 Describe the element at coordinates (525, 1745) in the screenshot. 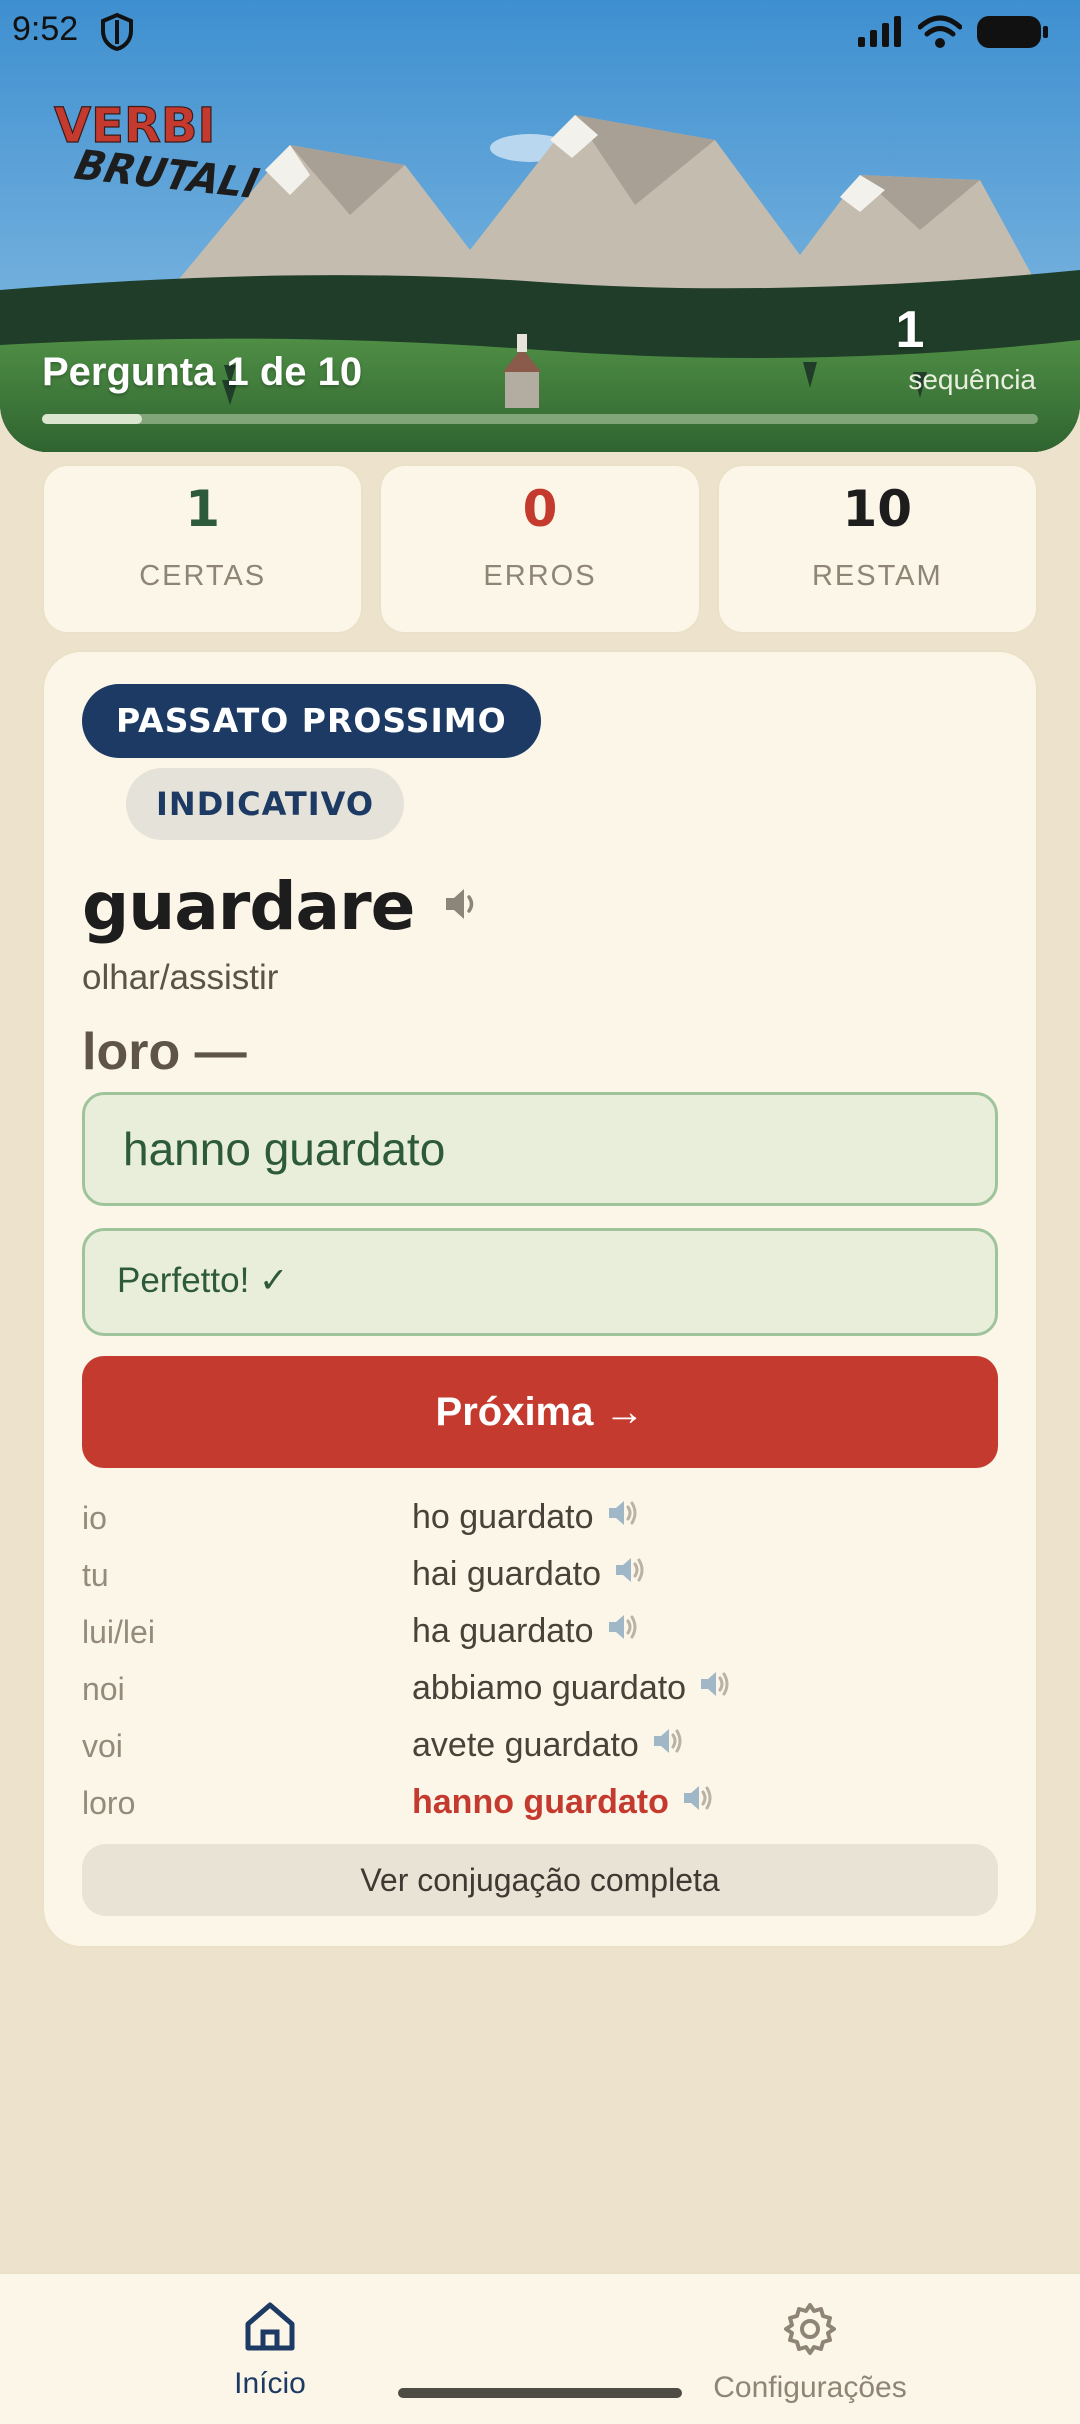

I see `conjugation-form-text: avete guardato` at that location.